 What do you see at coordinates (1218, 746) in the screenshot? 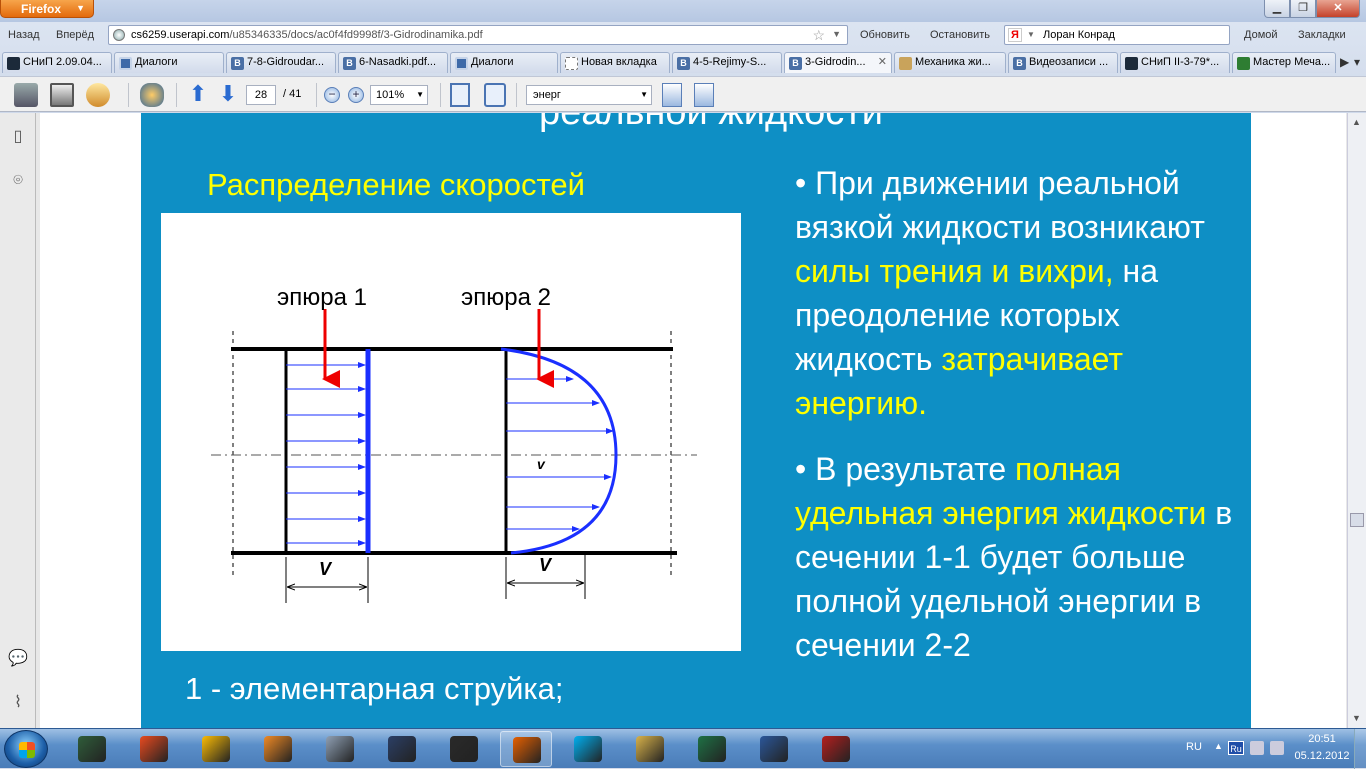
I see `tray-expand-icon: ▲` at bounding box center [1218, 746].